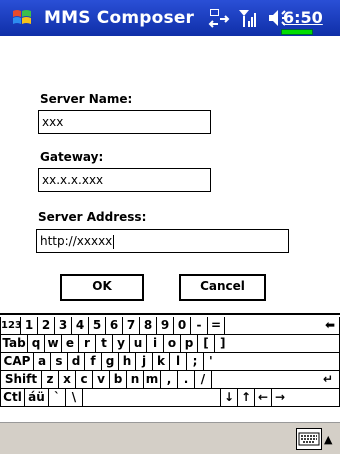 This screenshot has height=454, width=340. I want to click on key: -, so click(199, 326).